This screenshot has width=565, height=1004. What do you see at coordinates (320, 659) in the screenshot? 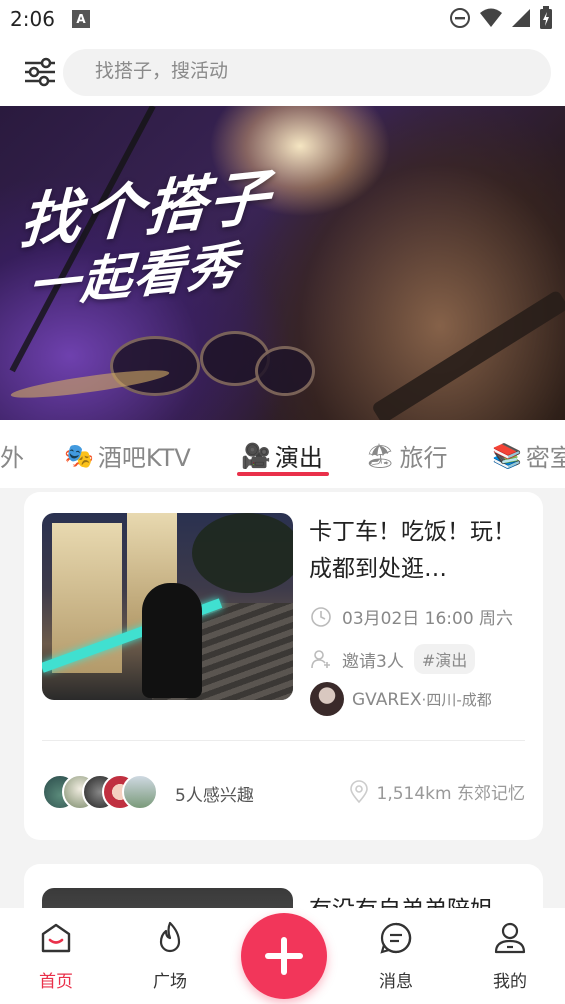
I see `add-person-icon` at bounding box center [320, 659].